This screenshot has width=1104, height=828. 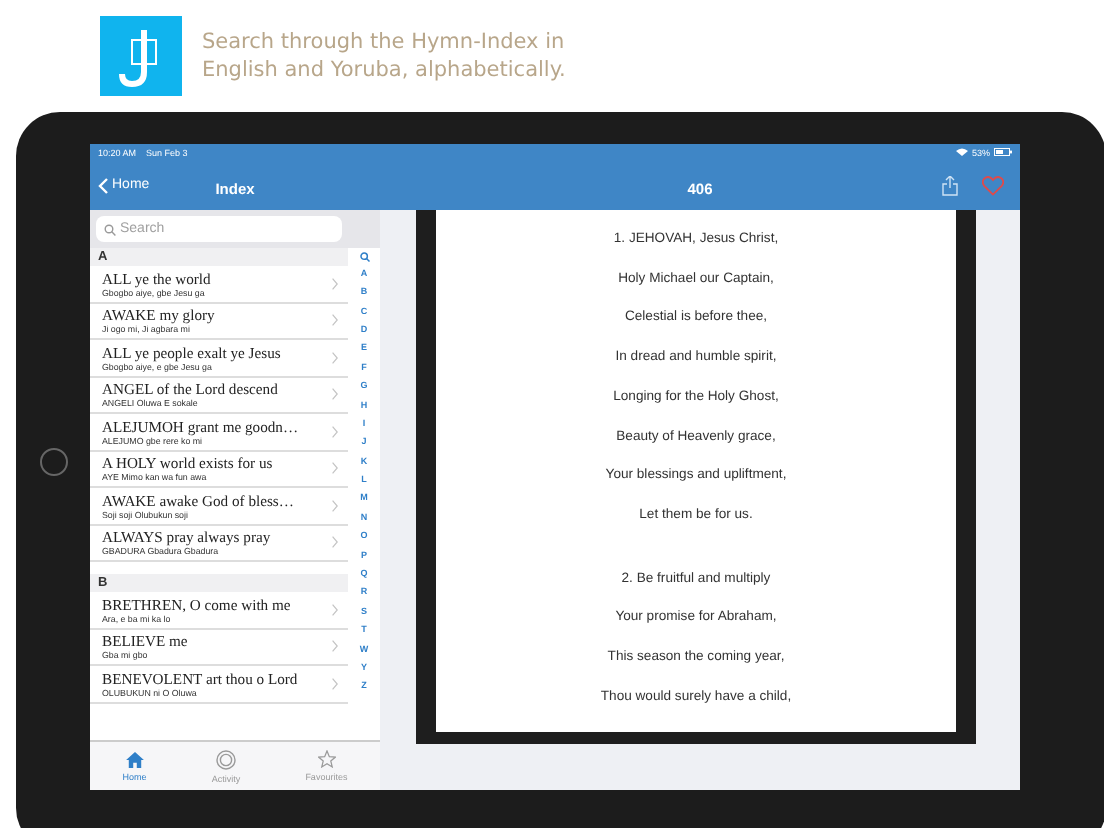 I want to click on target-icon, so click(x=225, y=759).